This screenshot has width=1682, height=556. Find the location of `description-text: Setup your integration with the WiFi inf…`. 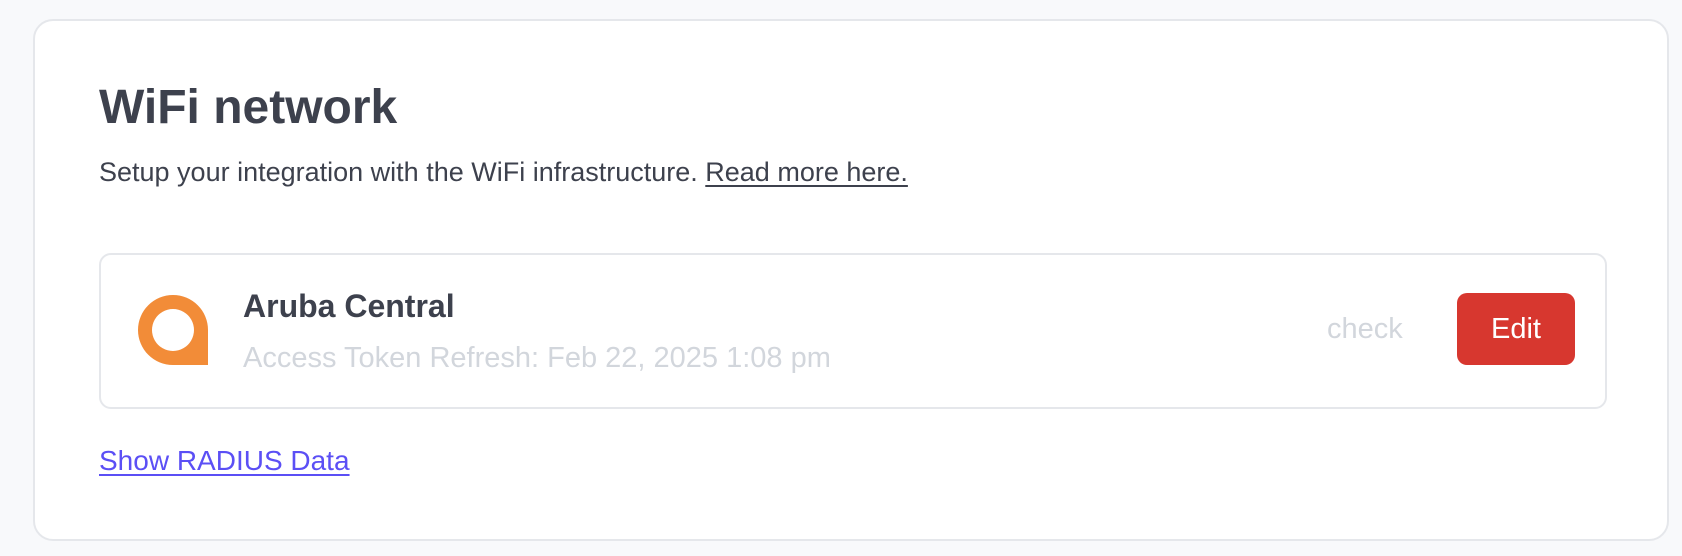

description-text: Setup your integration with the WiFi inf… is located at coordinates (398, 172).